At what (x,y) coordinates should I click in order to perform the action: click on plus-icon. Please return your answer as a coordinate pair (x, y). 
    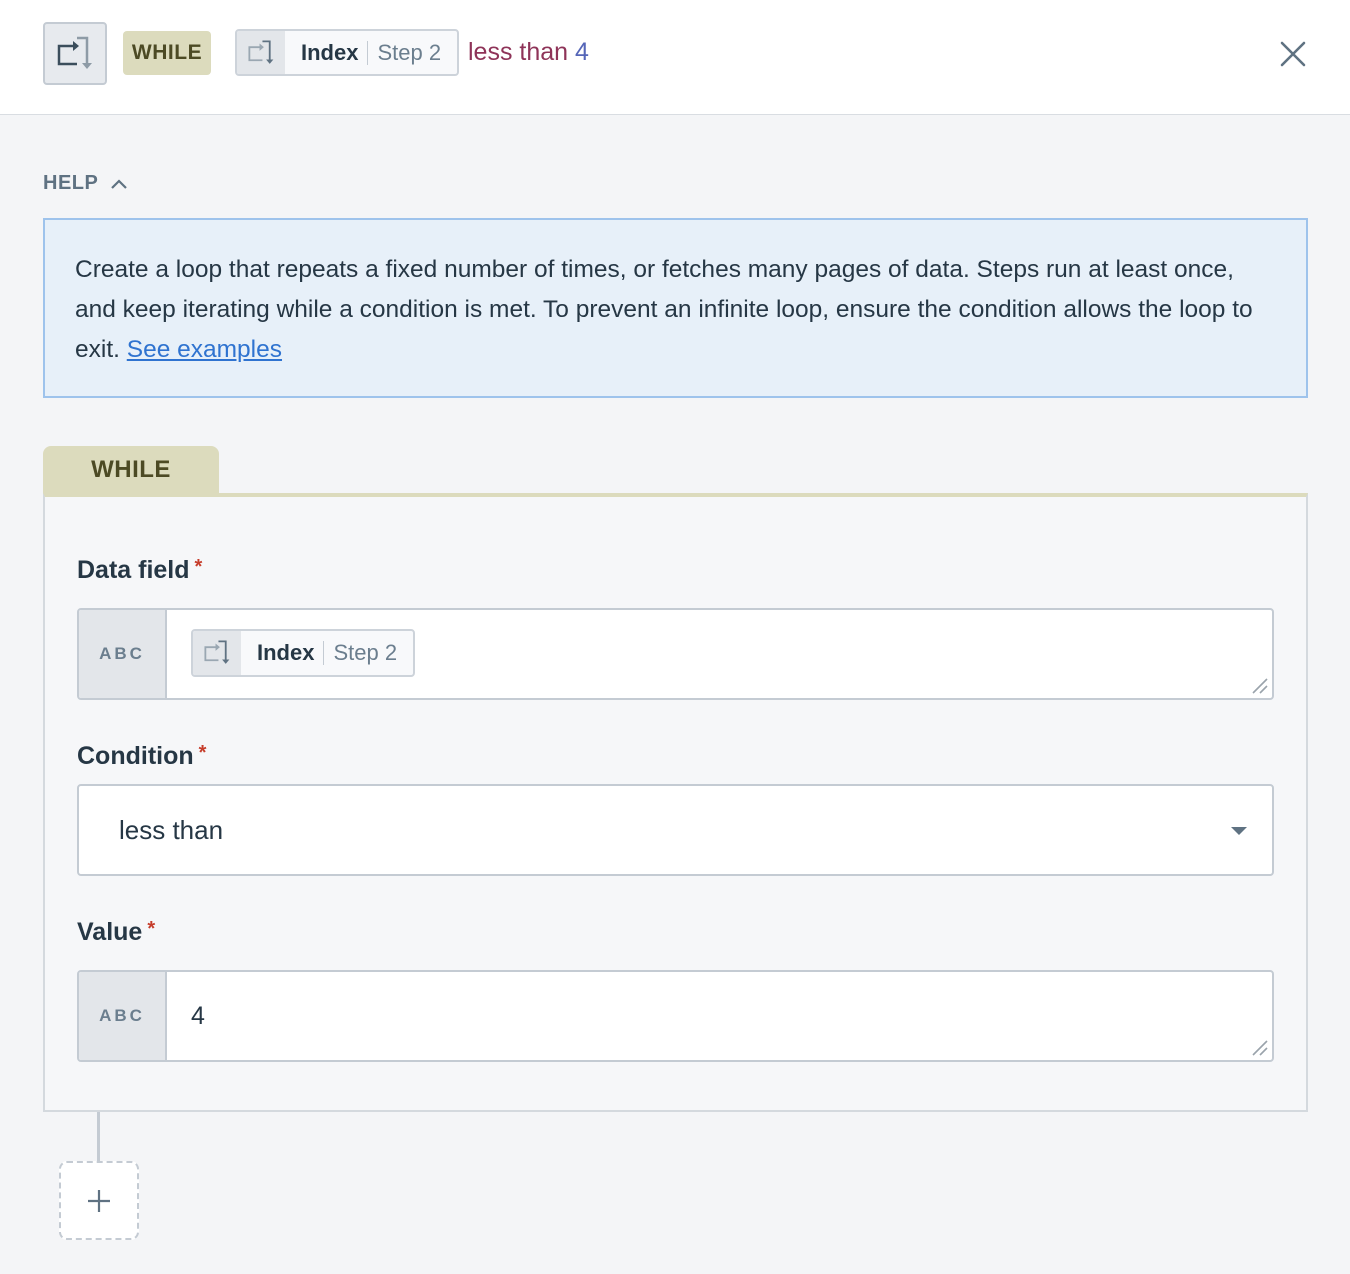
    Looking at the image, I should click on (99, 1200).